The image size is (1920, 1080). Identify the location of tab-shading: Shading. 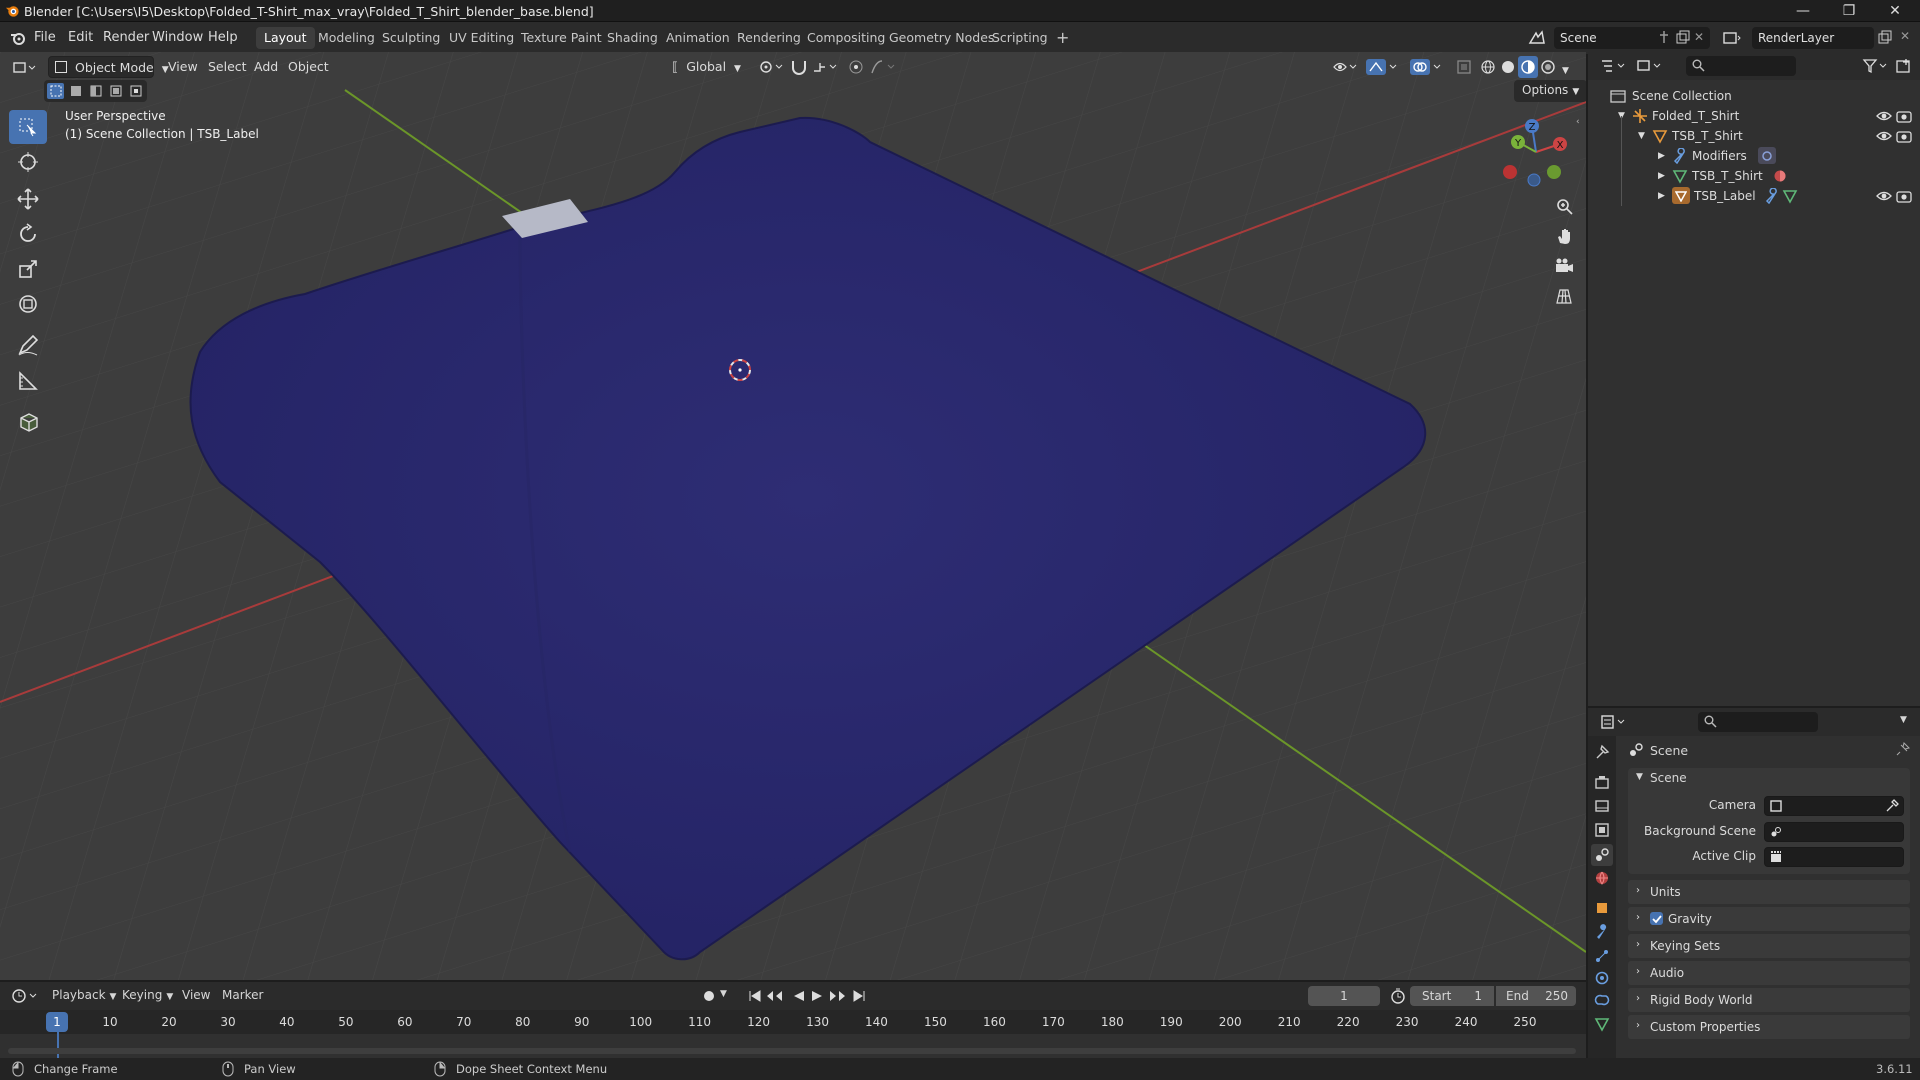
(632, 38).